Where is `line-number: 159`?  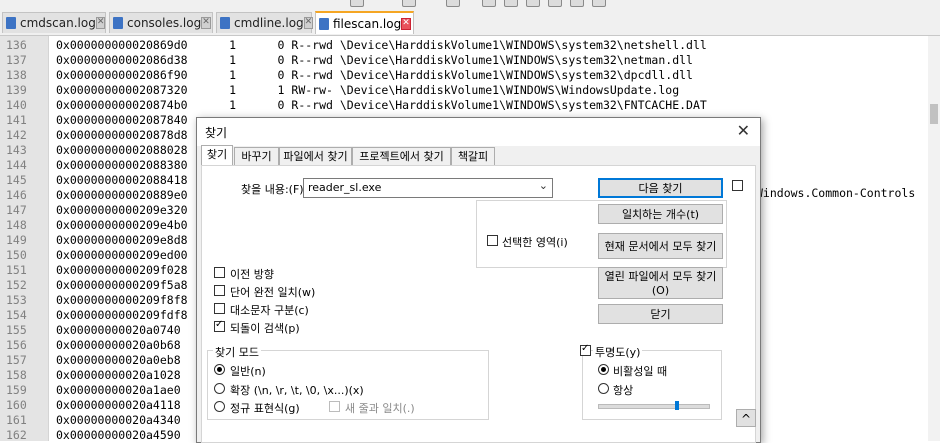 line-number: 159 is located at coordinates (16, 390).